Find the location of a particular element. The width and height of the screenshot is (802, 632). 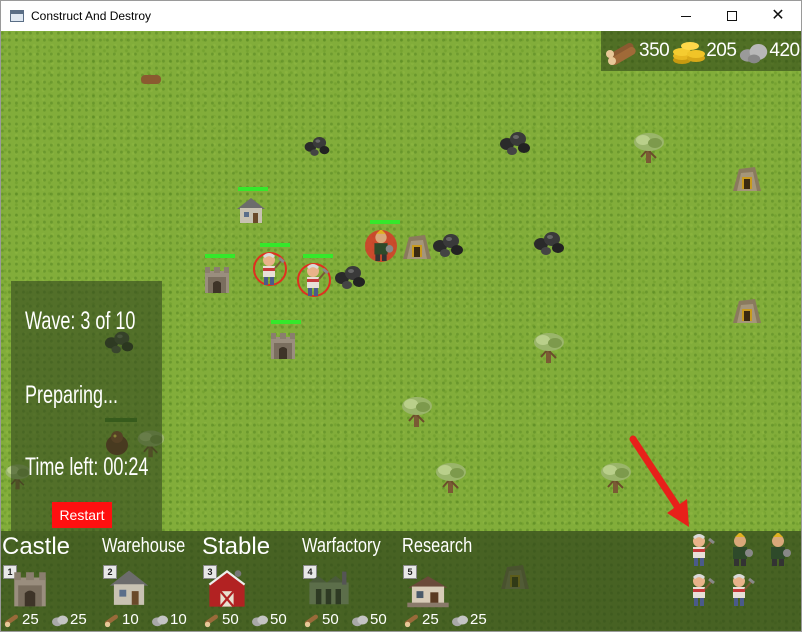

build-warfactory-option: Warfactory 4 50 50 is located at coordinates (351, 581).